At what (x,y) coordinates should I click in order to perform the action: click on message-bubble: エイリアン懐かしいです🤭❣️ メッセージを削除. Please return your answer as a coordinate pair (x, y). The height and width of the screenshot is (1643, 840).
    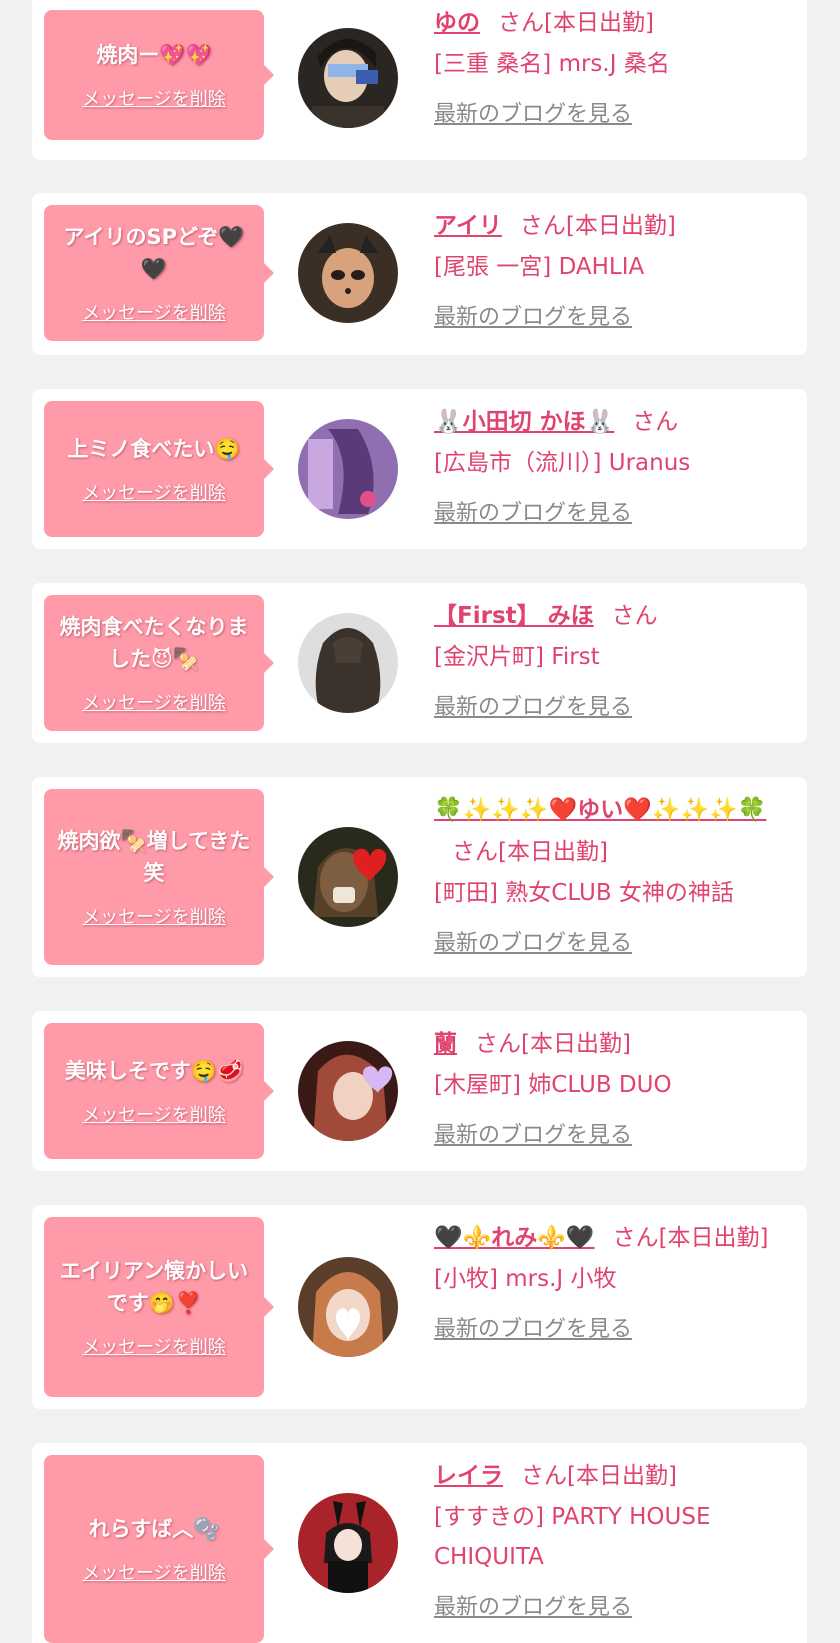
    Looking at the image, I should click on (159, 1307).